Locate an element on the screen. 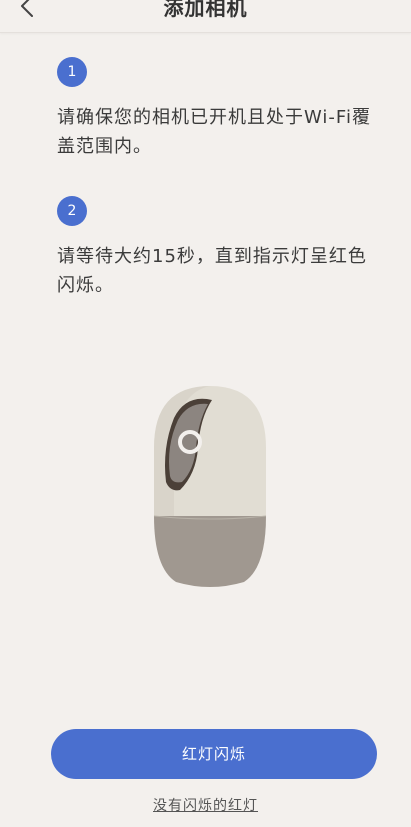 The height and width of the screenshot is (827, 411). top-bar: 添加相机 is located at coordinates (205, 16).